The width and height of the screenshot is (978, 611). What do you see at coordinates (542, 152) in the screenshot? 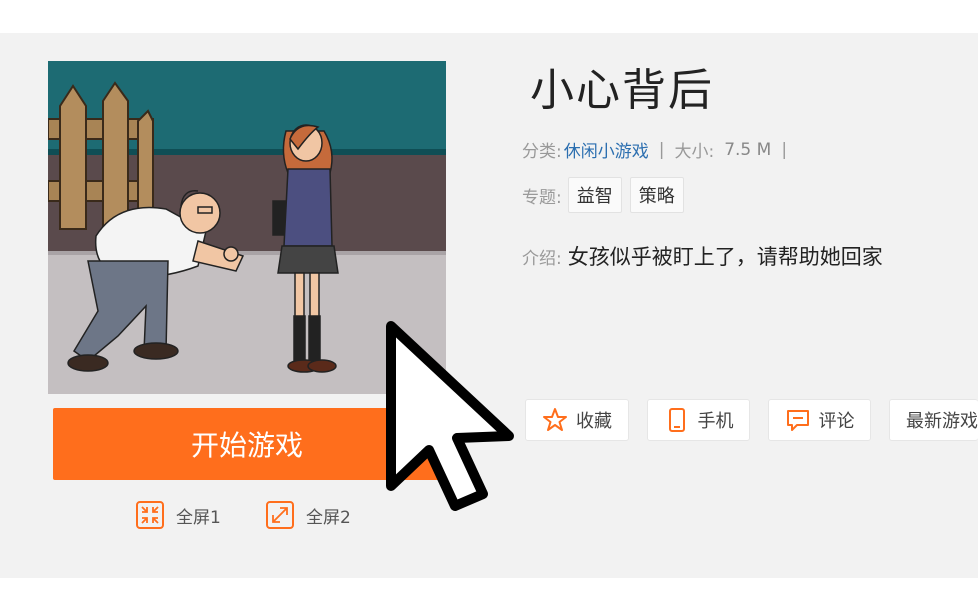
I see `category-label: 分类:` at bounding box center [542, 152].